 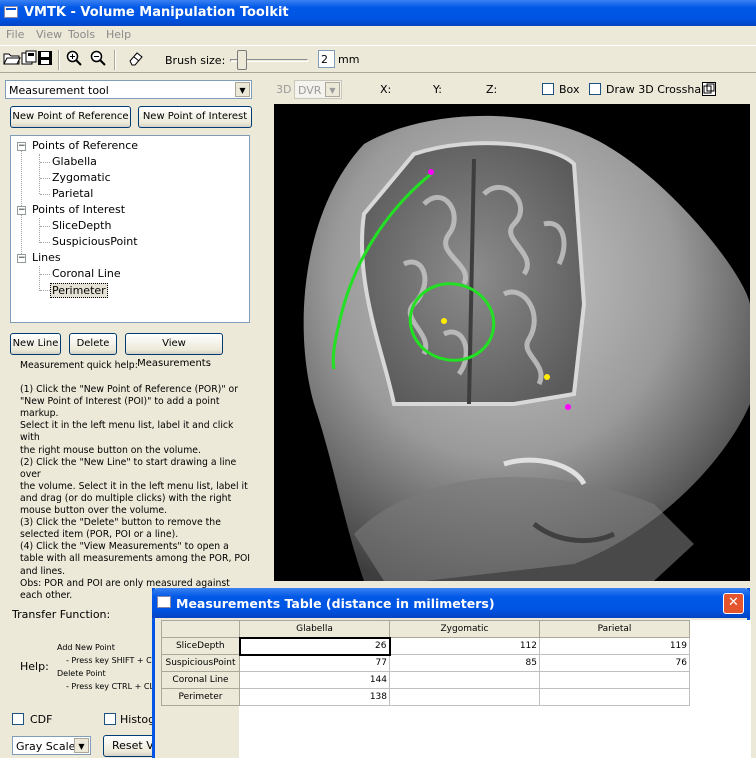 What do you see at coordinates (164, 602) in the screenshot?
I see `dialog-window-icon` at bounding box center [164, 602].